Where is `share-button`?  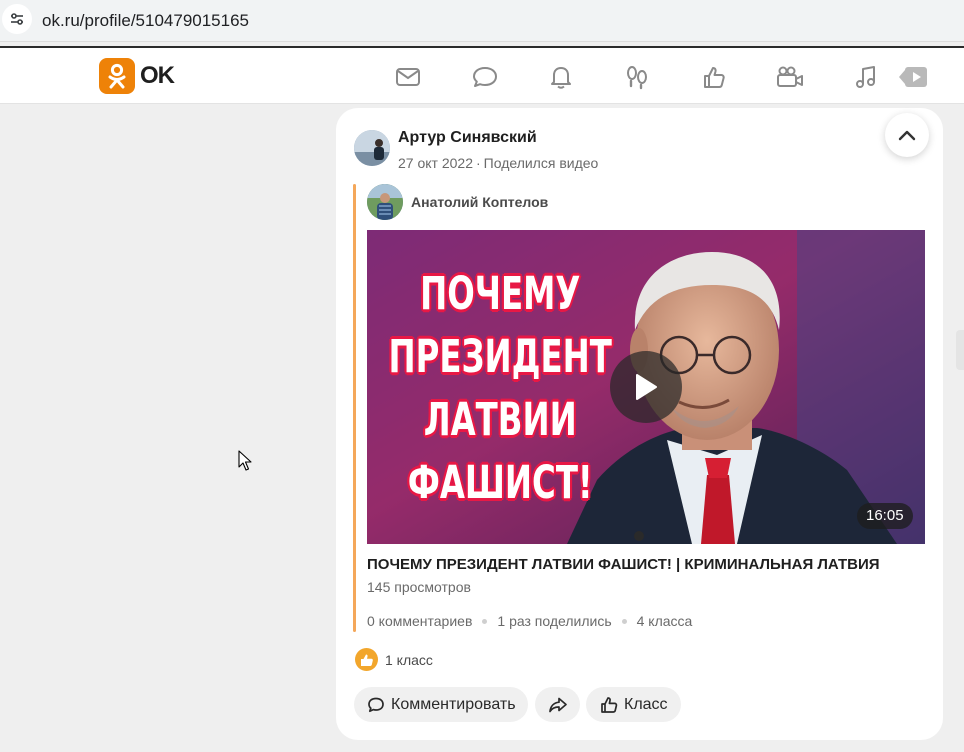 share-button is located at coordinates (557, 704).